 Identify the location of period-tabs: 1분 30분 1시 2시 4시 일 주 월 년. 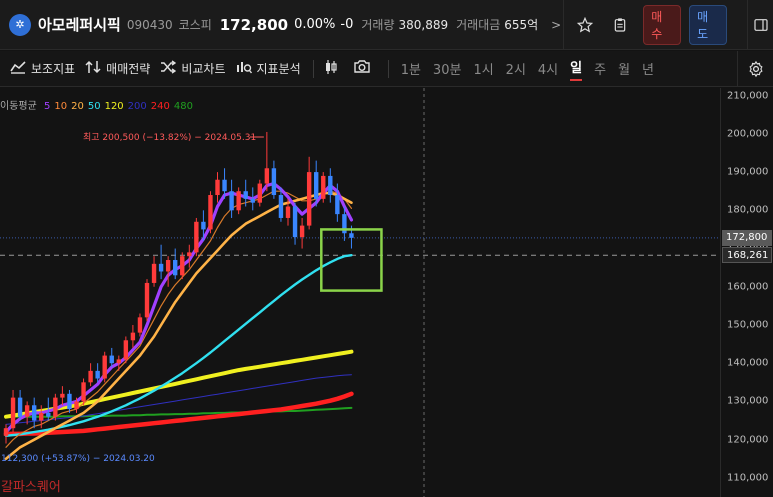
(521, 69).